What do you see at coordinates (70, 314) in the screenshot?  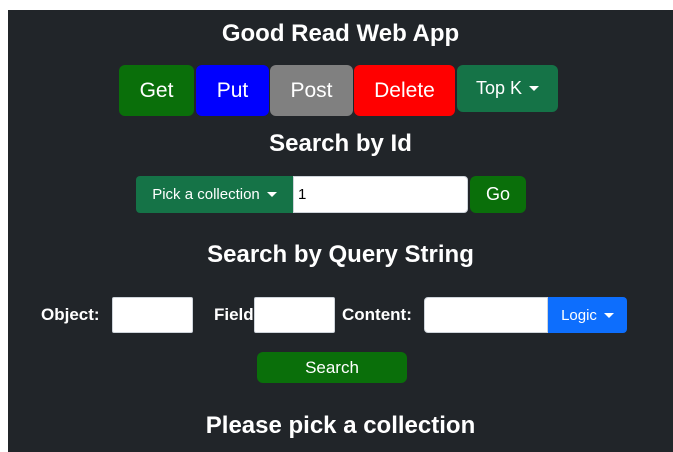 I see `object-label: Object:` at bounding box center [70, 314].